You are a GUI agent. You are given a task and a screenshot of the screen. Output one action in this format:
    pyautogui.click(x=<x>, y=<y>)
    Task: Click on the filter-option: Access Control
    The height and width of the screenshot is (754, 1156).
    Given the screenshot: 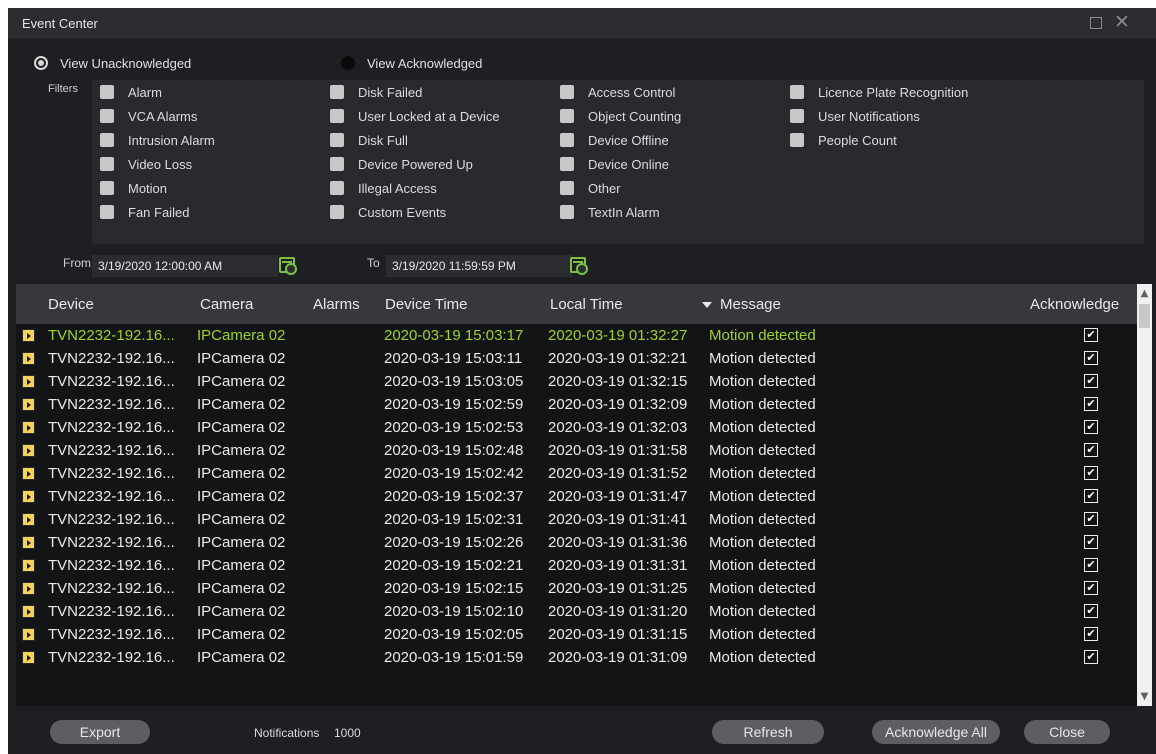 What is the action you would take?
    pyautogui.click(x=617, y=92)
    